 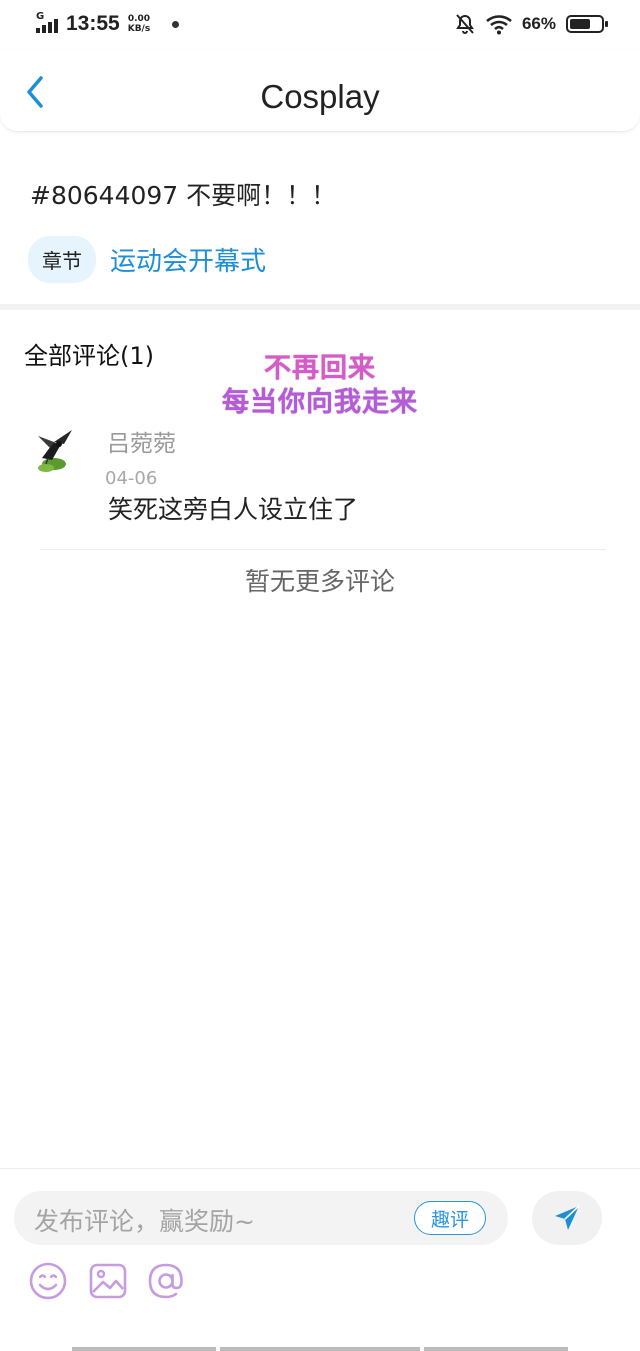 What do you see at coordinates (89, 356) in the screenshot?
I see `comments-heading: 全部评论(1)` at bounding box center [89, 356].